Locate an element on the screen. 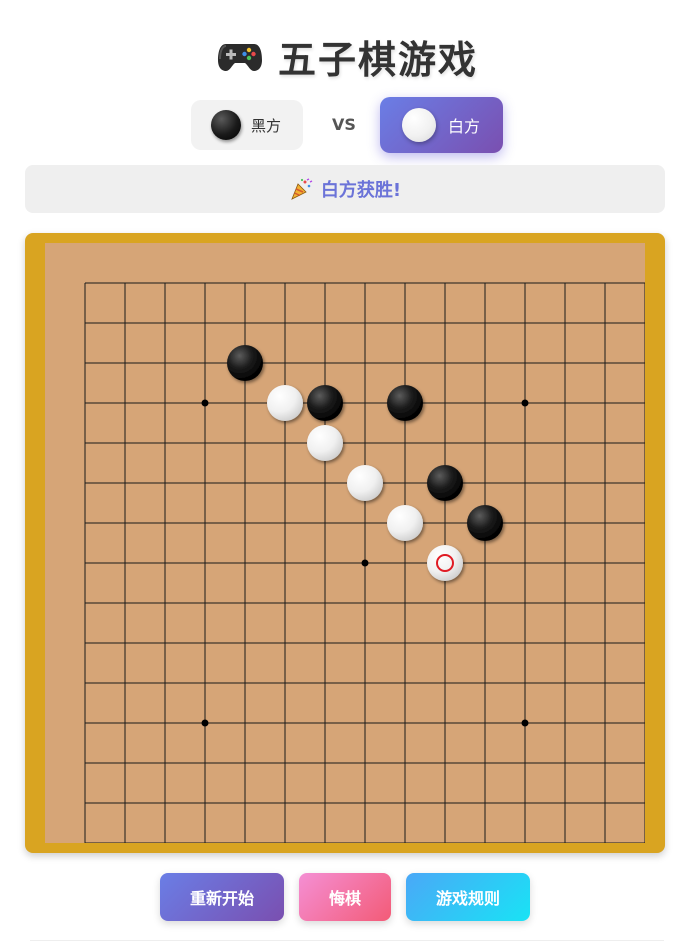  page-header: 五子棋游戏 is located at coordinates (347, 56).